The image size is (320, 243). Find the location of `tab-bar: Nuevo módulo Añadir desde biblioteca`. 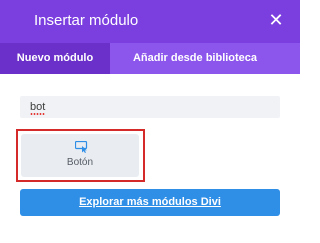

tab-bar: Nuevo módulo Añadir desde biblioteca is located at coordinates (150, 58).